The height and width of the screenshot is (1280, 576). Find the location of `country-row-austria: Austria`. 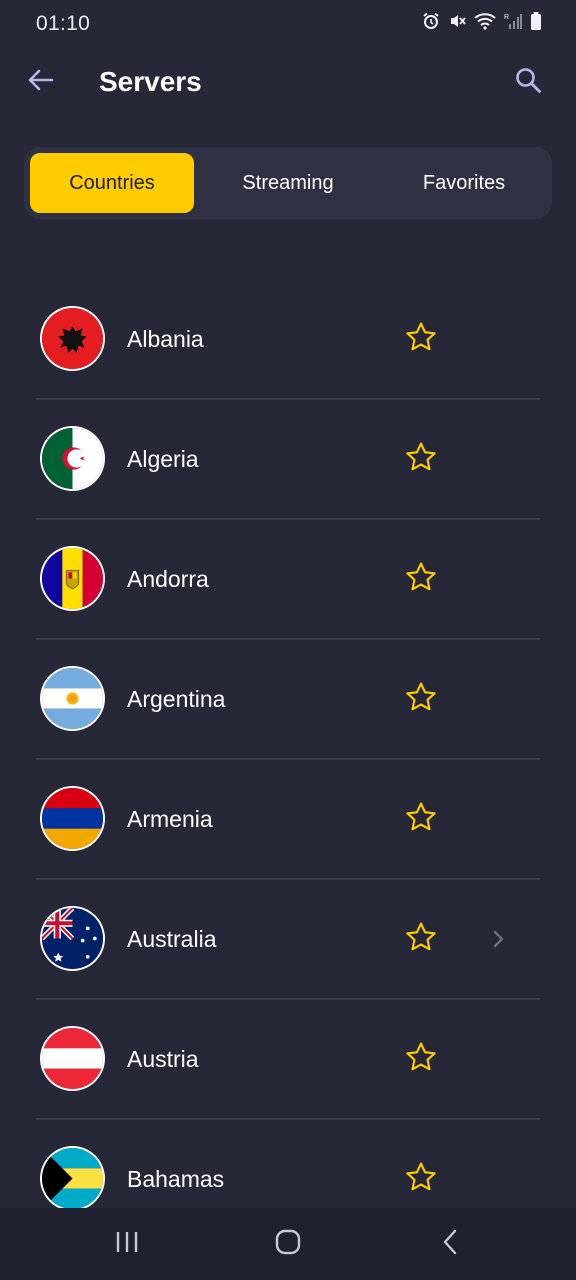

country-row-austria: Austria is located at coordinates (288, 1060).